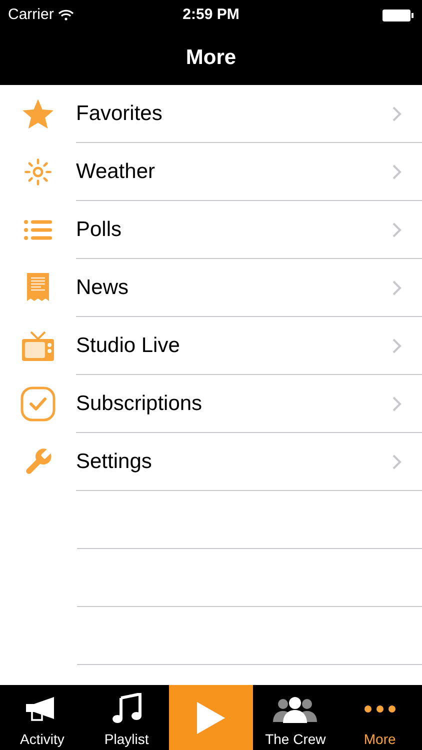 Image resolution: width=422 pixels, height=750 pixels. Describe the element at coordinates (211, 404) in the screenshot. I see `menu-row: Subscriptions` at that location.